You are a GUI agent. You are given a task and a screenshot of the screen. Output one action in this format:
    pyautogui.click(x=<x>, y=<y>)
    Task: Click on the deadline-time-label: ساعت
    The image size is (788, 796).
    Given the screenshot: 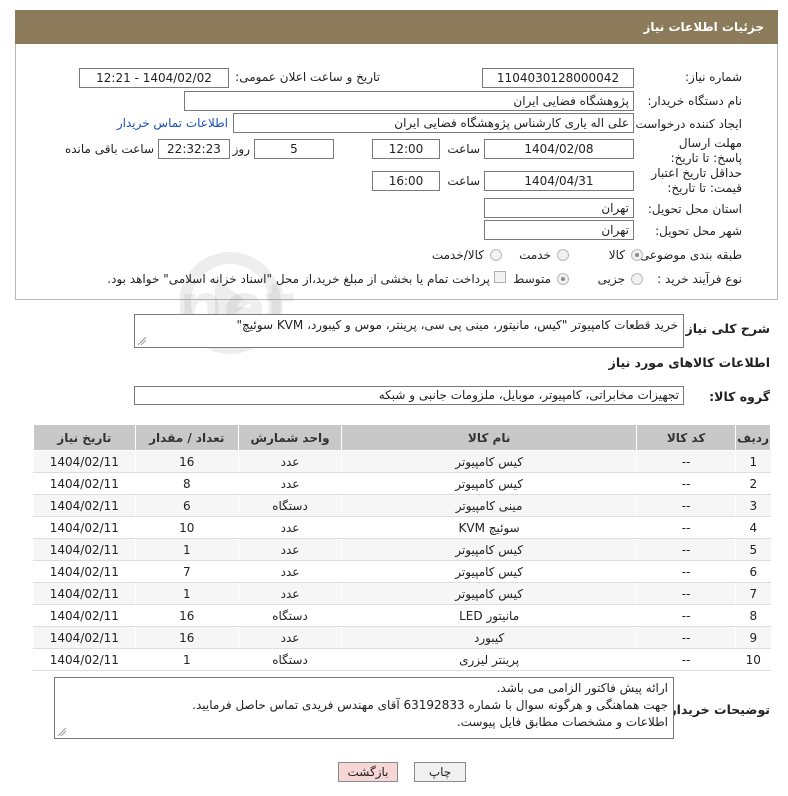 What is the action you would take?
    pyautogui.click(x=463, y=149)
    